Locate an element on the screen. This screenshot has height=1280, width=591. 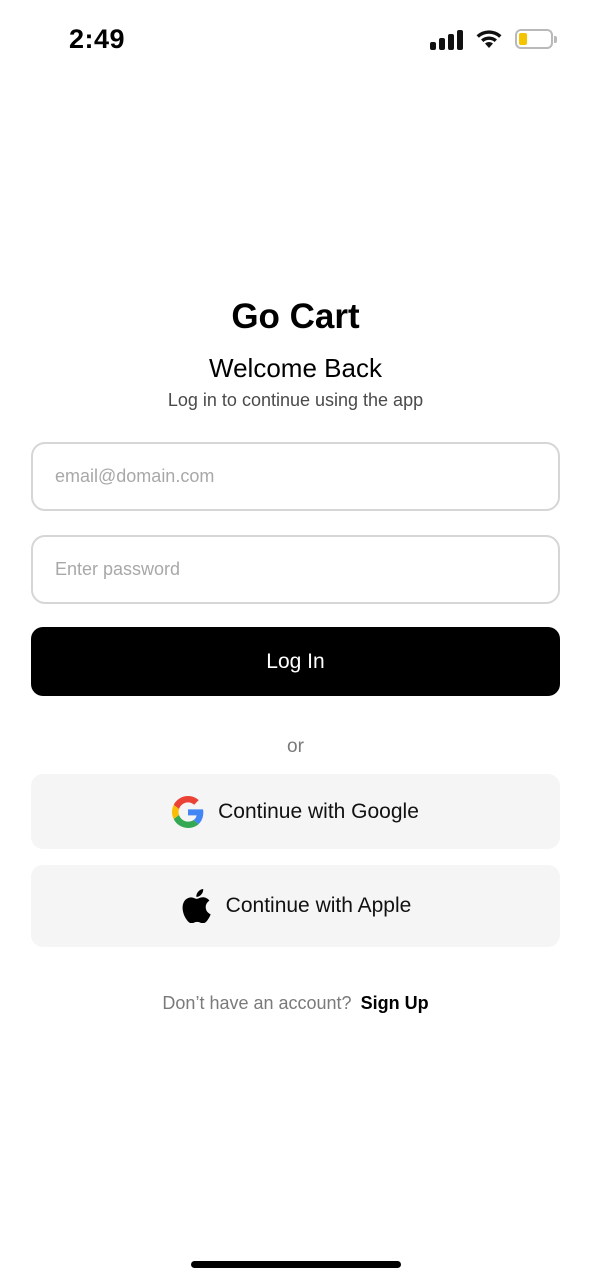
app-title: Go Cart is located at coordinates (295, 316).